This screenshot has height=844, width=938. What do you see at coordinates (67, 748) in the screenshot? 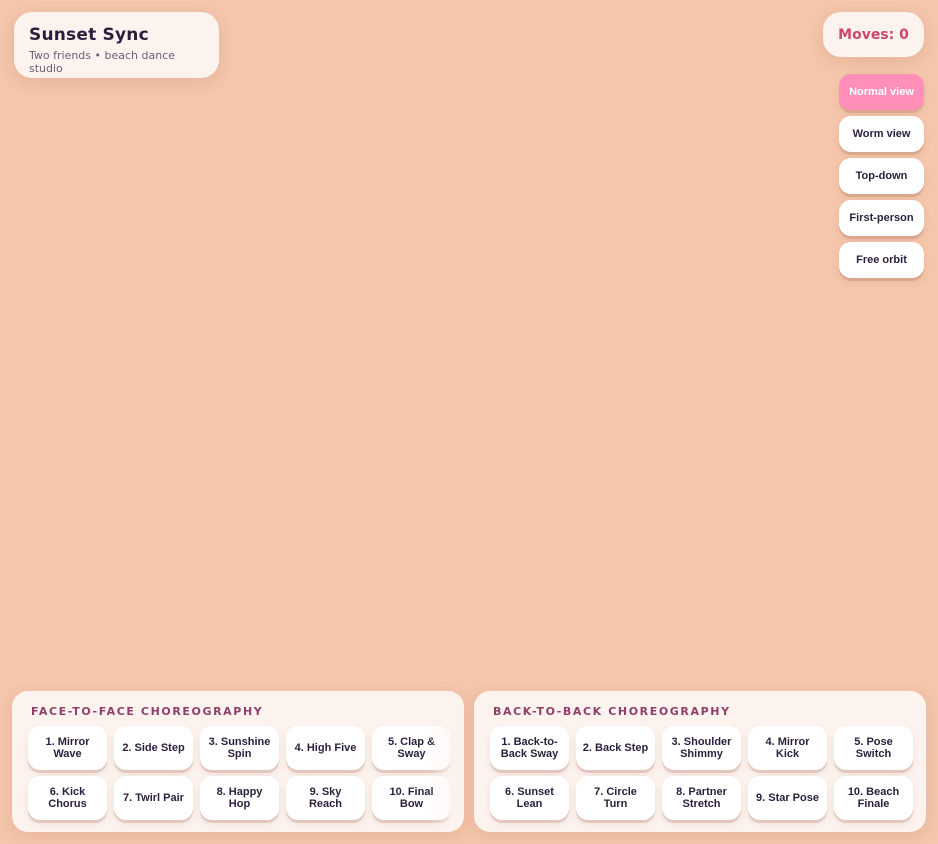
I see `ftf-move-1-button: 1. Mirror Wave` at bounding box center [67, 748].